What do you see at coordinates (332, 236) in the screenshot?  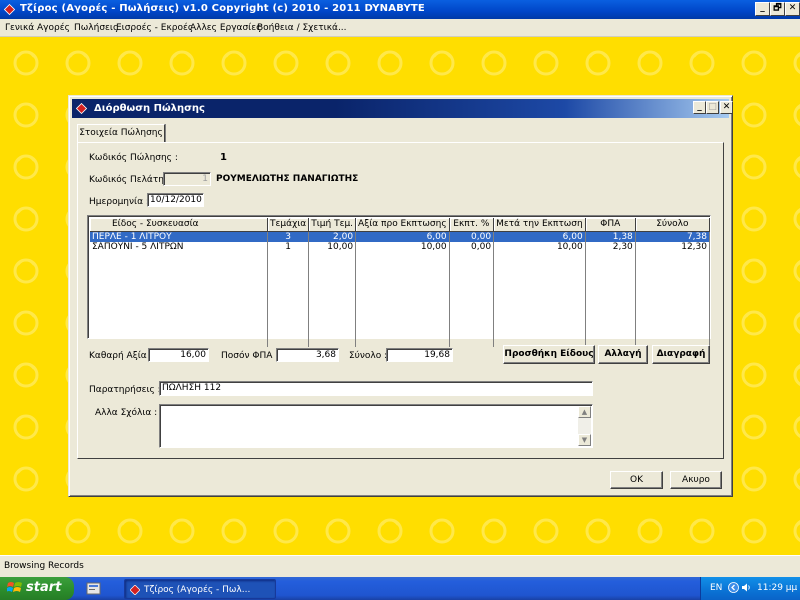 I see `cell-unit-price: 2,00` at bounding box center [332, 236].